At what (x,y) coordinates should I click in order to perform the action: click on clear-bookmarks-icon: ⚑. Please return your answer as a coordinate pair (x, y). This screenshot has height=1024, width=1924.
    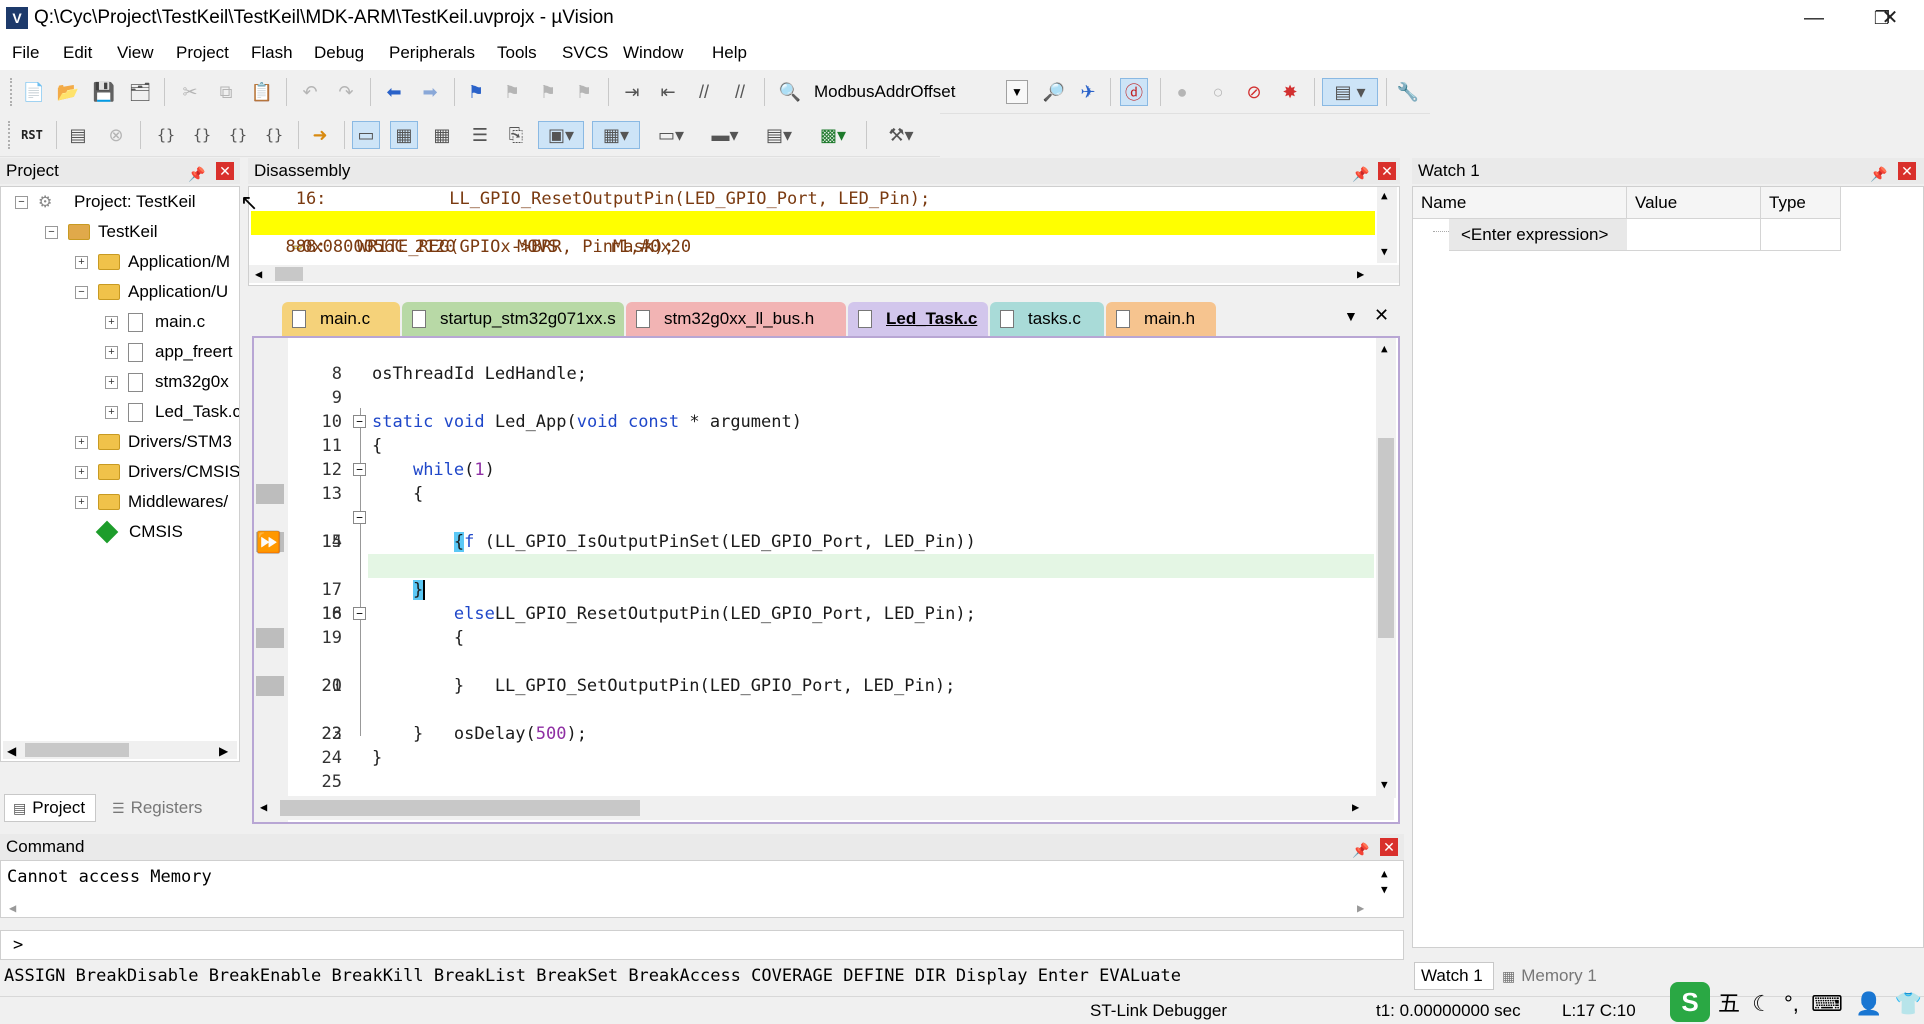
    Looking at the image, I should click on (584, 92).